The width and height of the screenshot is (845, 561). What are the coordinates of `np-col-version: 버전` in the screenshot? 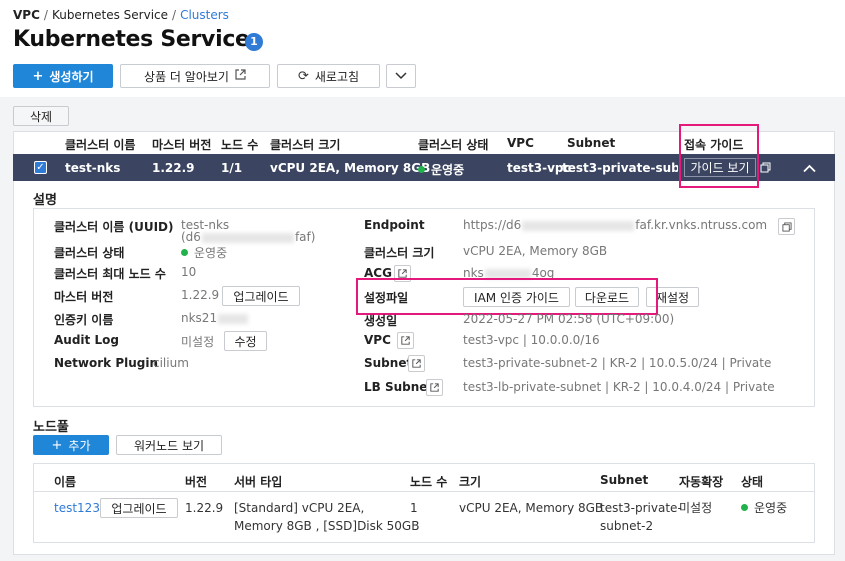 It's located at (196, 482).